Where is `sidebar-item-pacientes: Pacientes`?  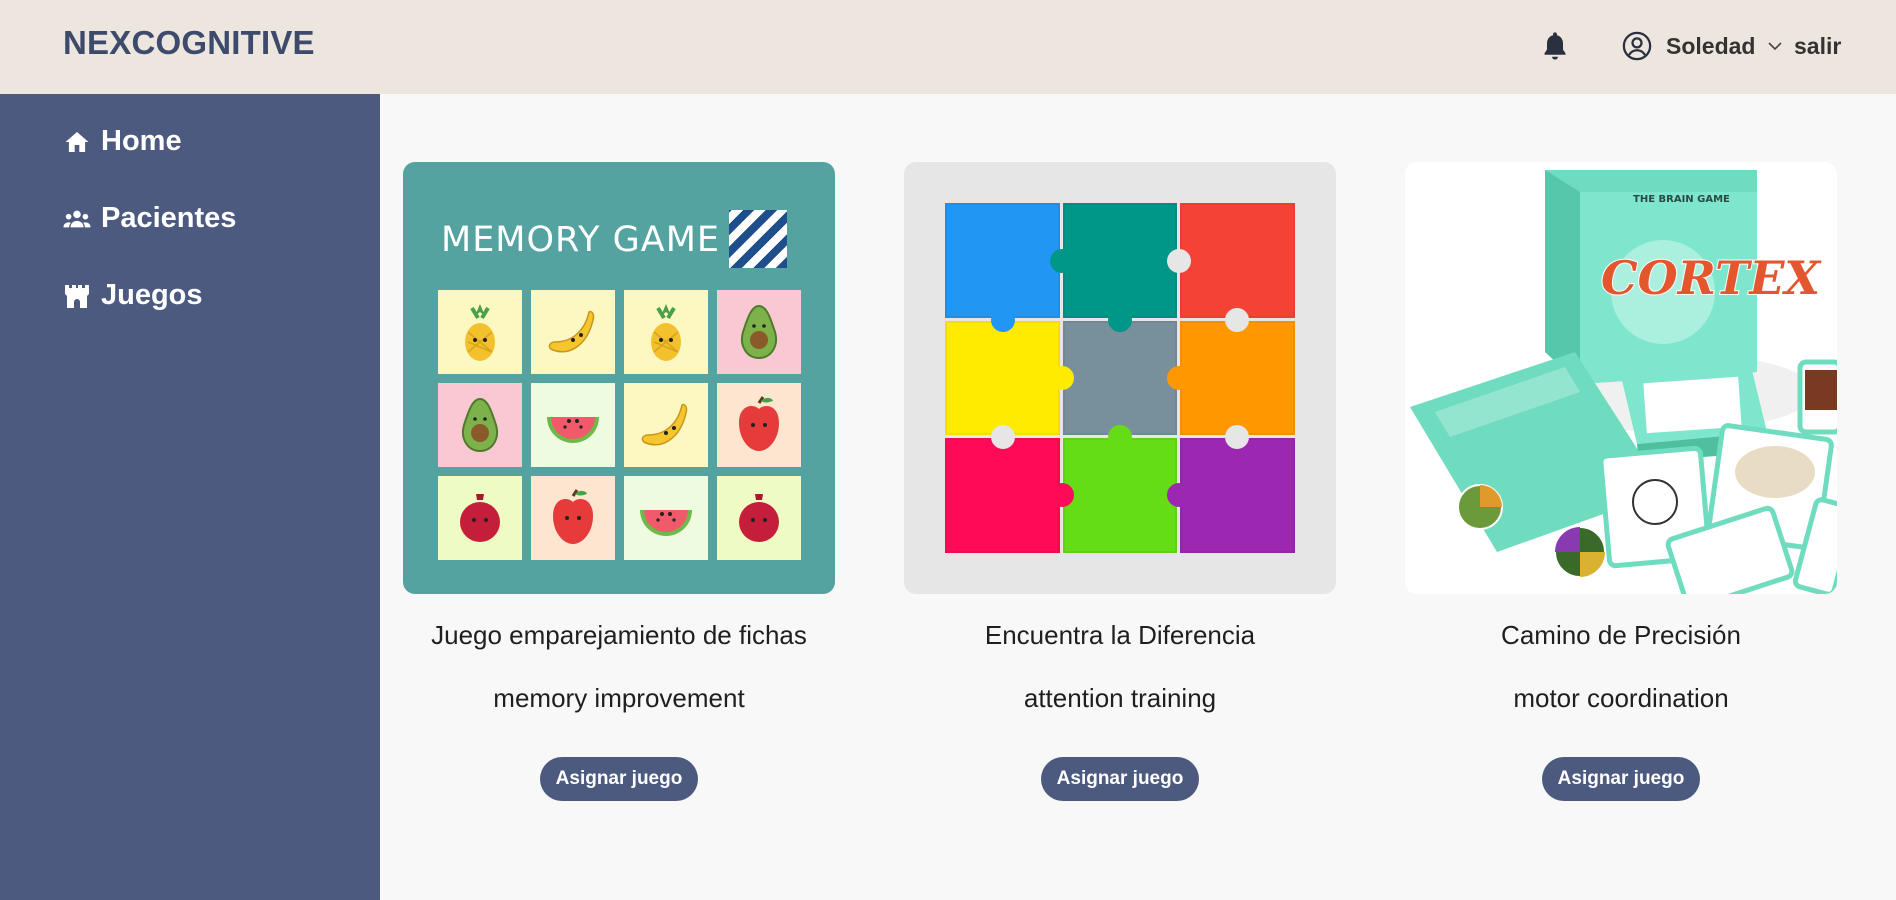
sidebar-item-pacientes: Pacientes is located at coordinates (149, 218).